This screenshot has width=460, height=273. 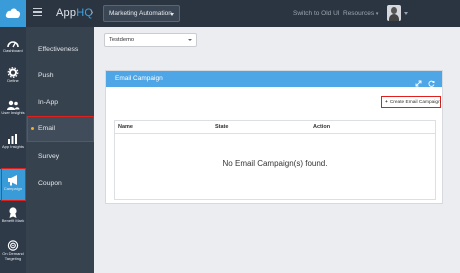 I want to click on rail-item-define: Define, so click(x=13, y=79).